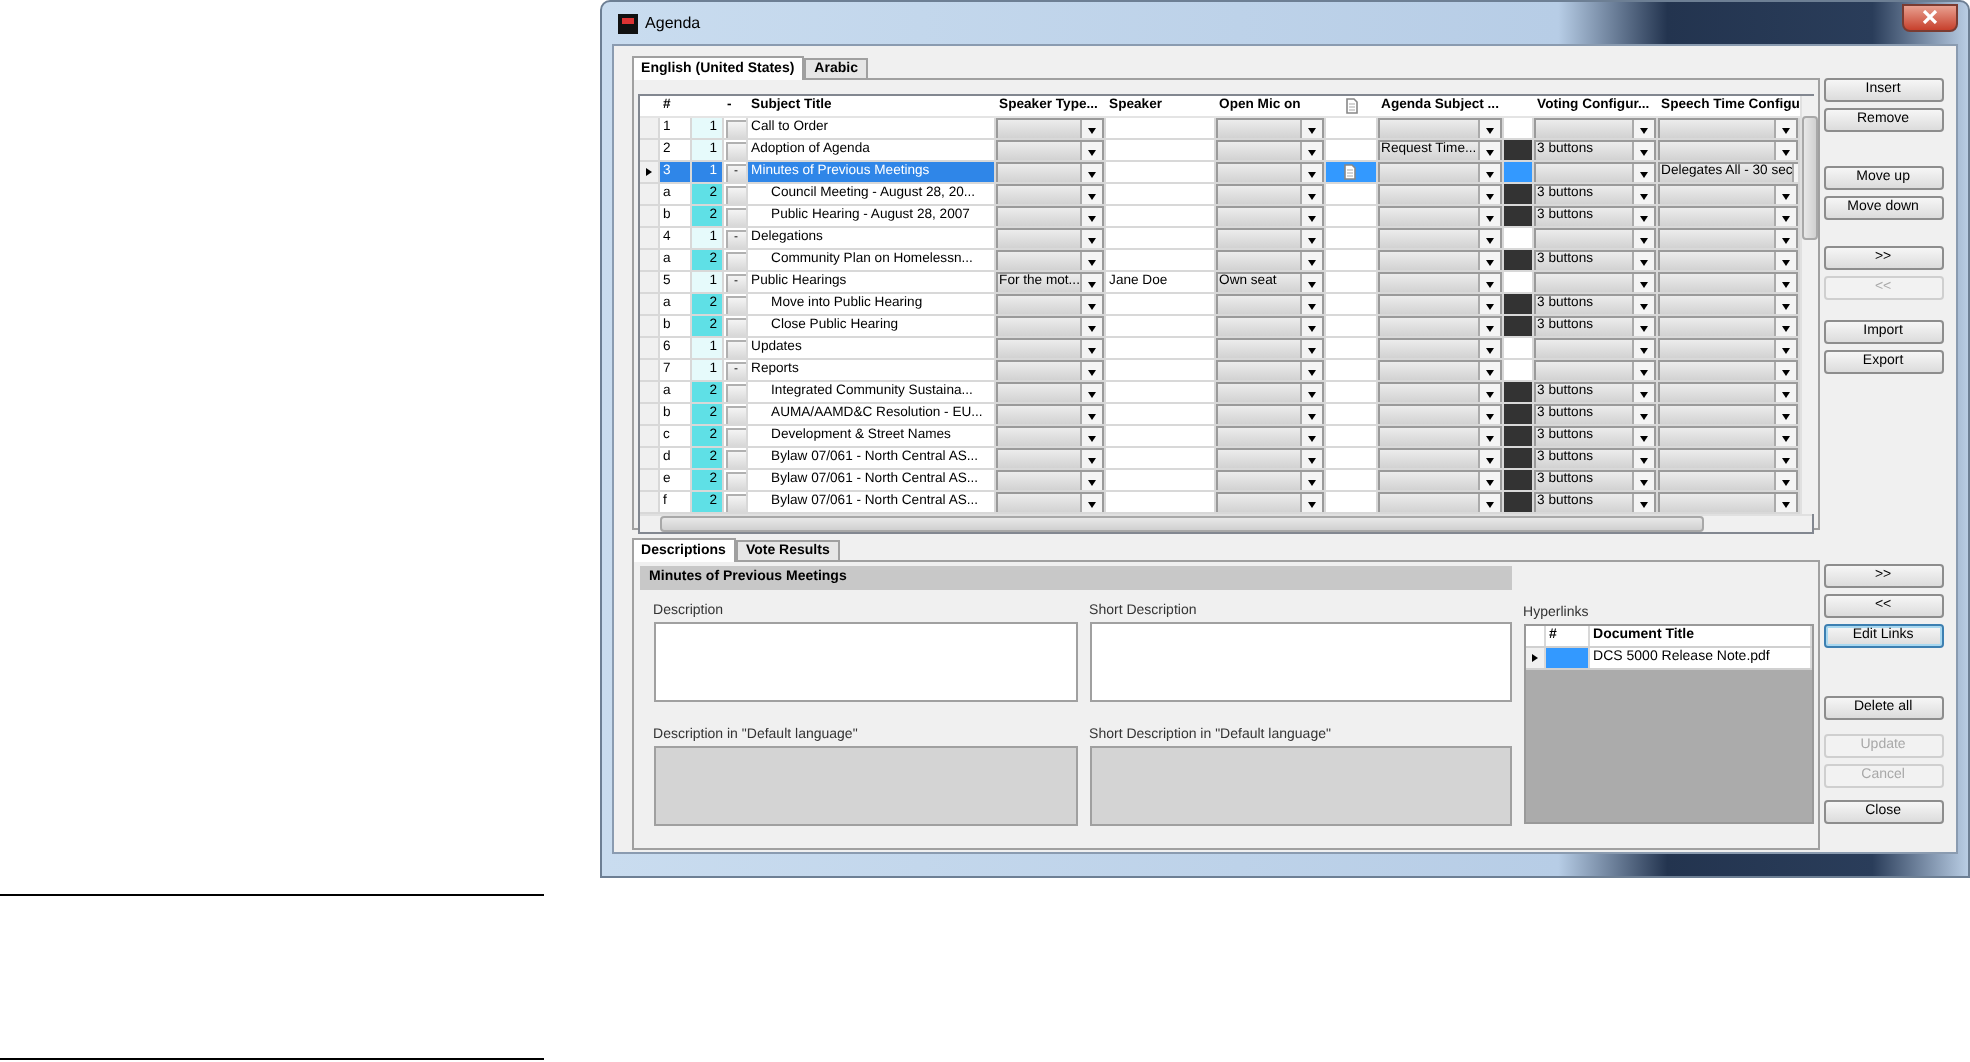 This screenshot has width=1970, height=1062. I want to click on close-button, so click(1930, 17).